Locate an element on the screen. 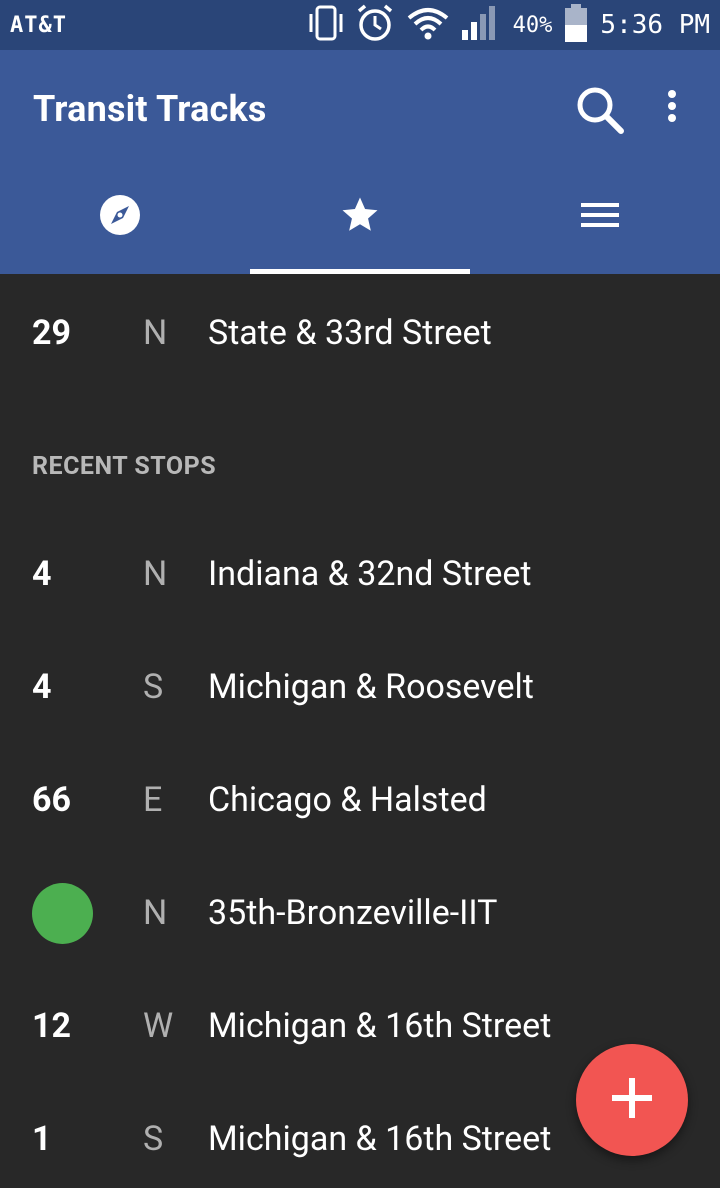 The image size is (720, 1188). route-number: 29 is located at coordinates (52, 333).